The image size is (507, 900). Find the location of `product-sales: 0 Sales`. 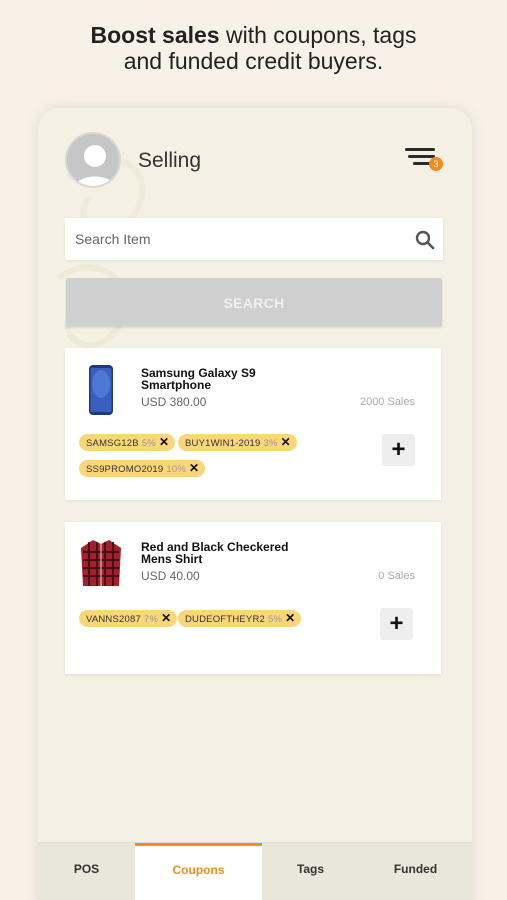

product-sales: 0 Sales is located at coordinates (396, 576).